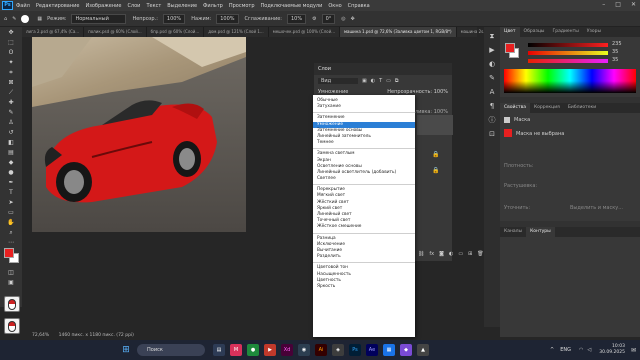 This screenshot has width=640, height=360. Describe the element at coordinates (633, 350) in the screenshot. I see `notifications-icon: ✉` at that location.